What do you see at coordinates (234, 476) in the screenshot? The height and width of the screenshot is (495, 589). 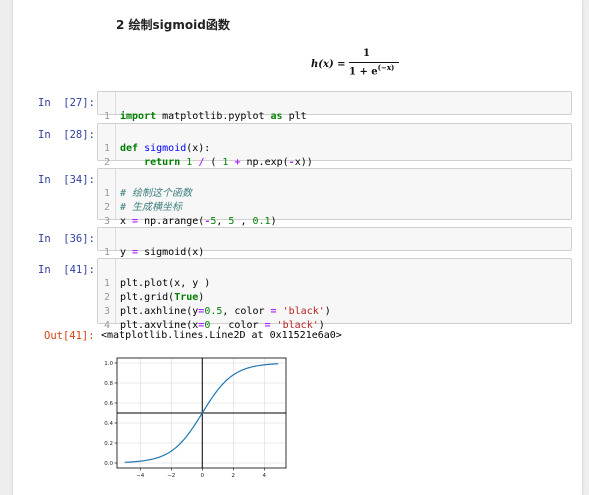 I see `x-tick-label: 2` at bounding box center [234, 476].